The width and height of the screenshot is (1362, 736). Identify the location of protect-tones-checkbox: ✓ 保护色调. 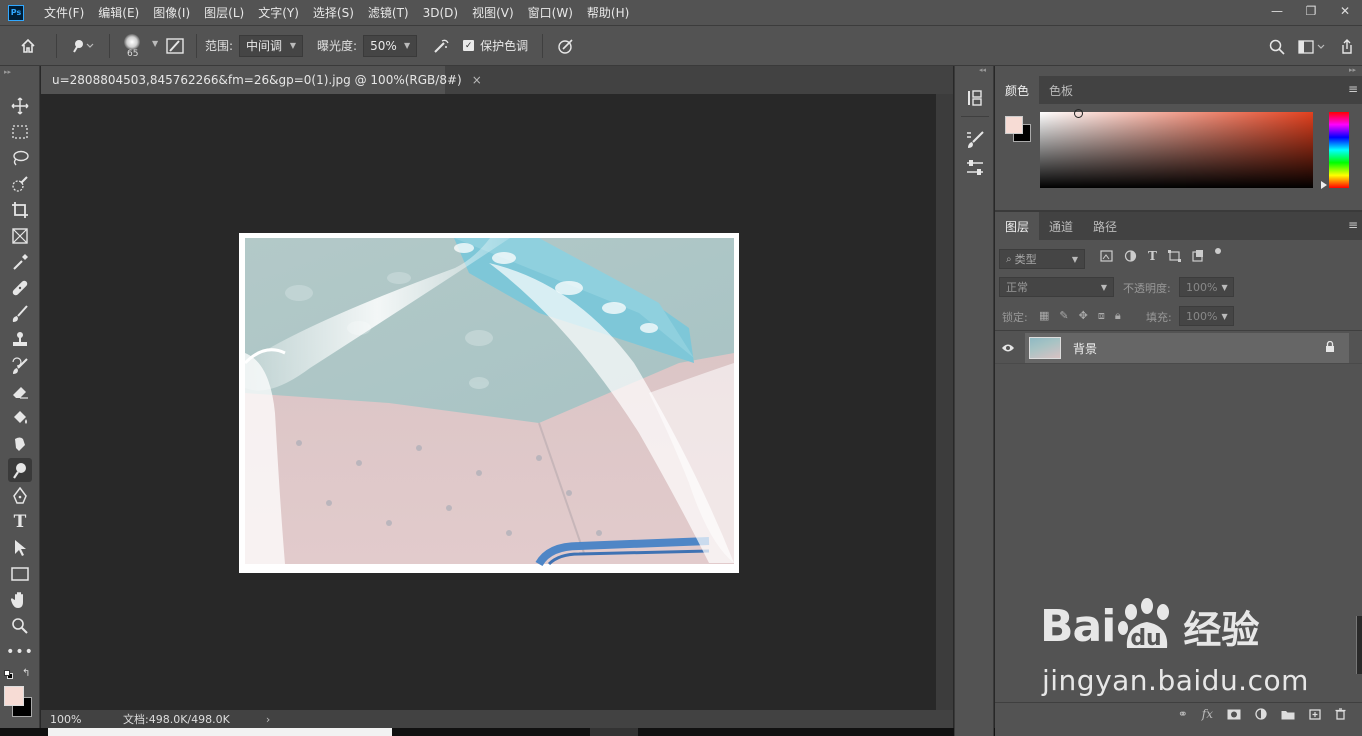
(495, 45).